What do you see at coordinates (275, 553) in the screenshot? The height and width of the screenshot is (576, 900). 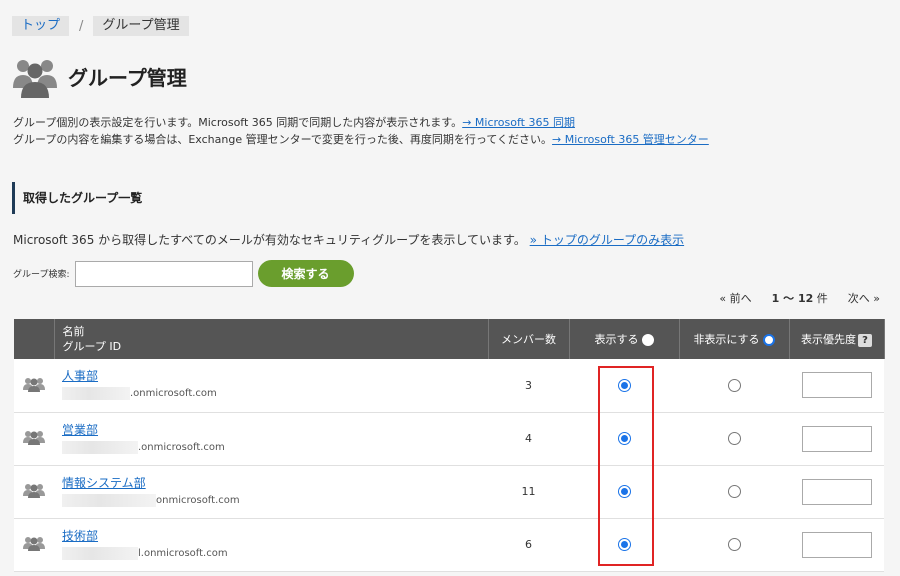 I see `group-id: l.onmicrosoft.com` at bounding box center [275, 553].